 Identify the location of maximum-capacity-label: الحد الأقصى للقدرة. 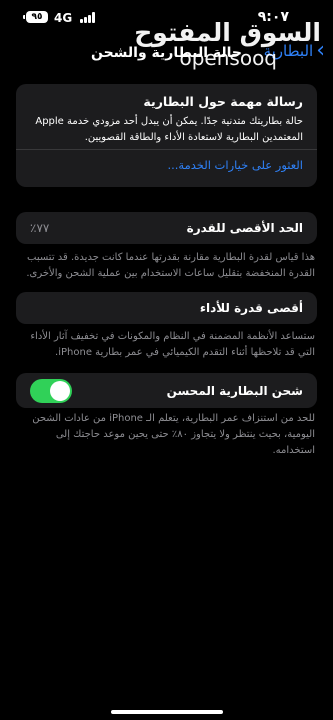
(244, 228).